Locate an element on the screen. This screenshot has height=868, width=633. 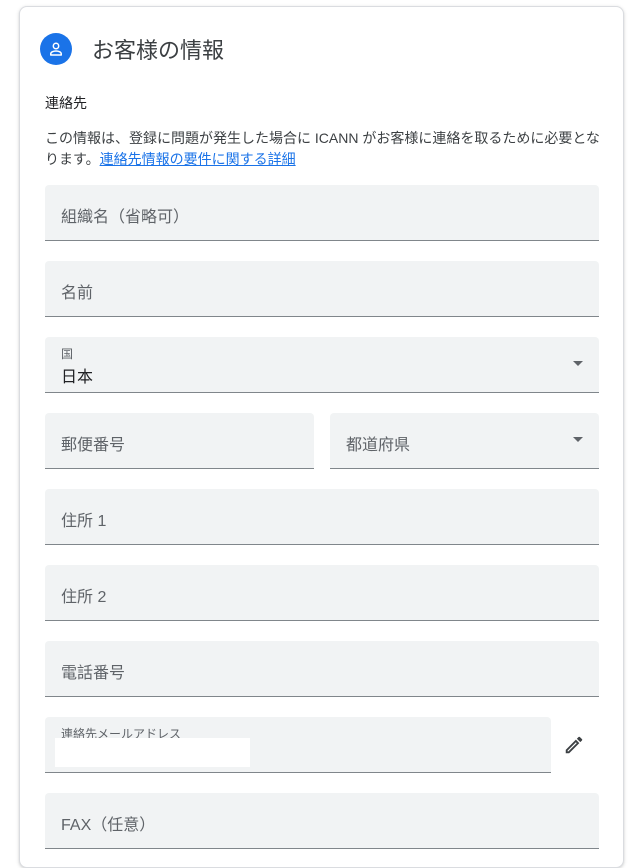
prefecture-select: 都道府県 is located at coordinates (464, 441).